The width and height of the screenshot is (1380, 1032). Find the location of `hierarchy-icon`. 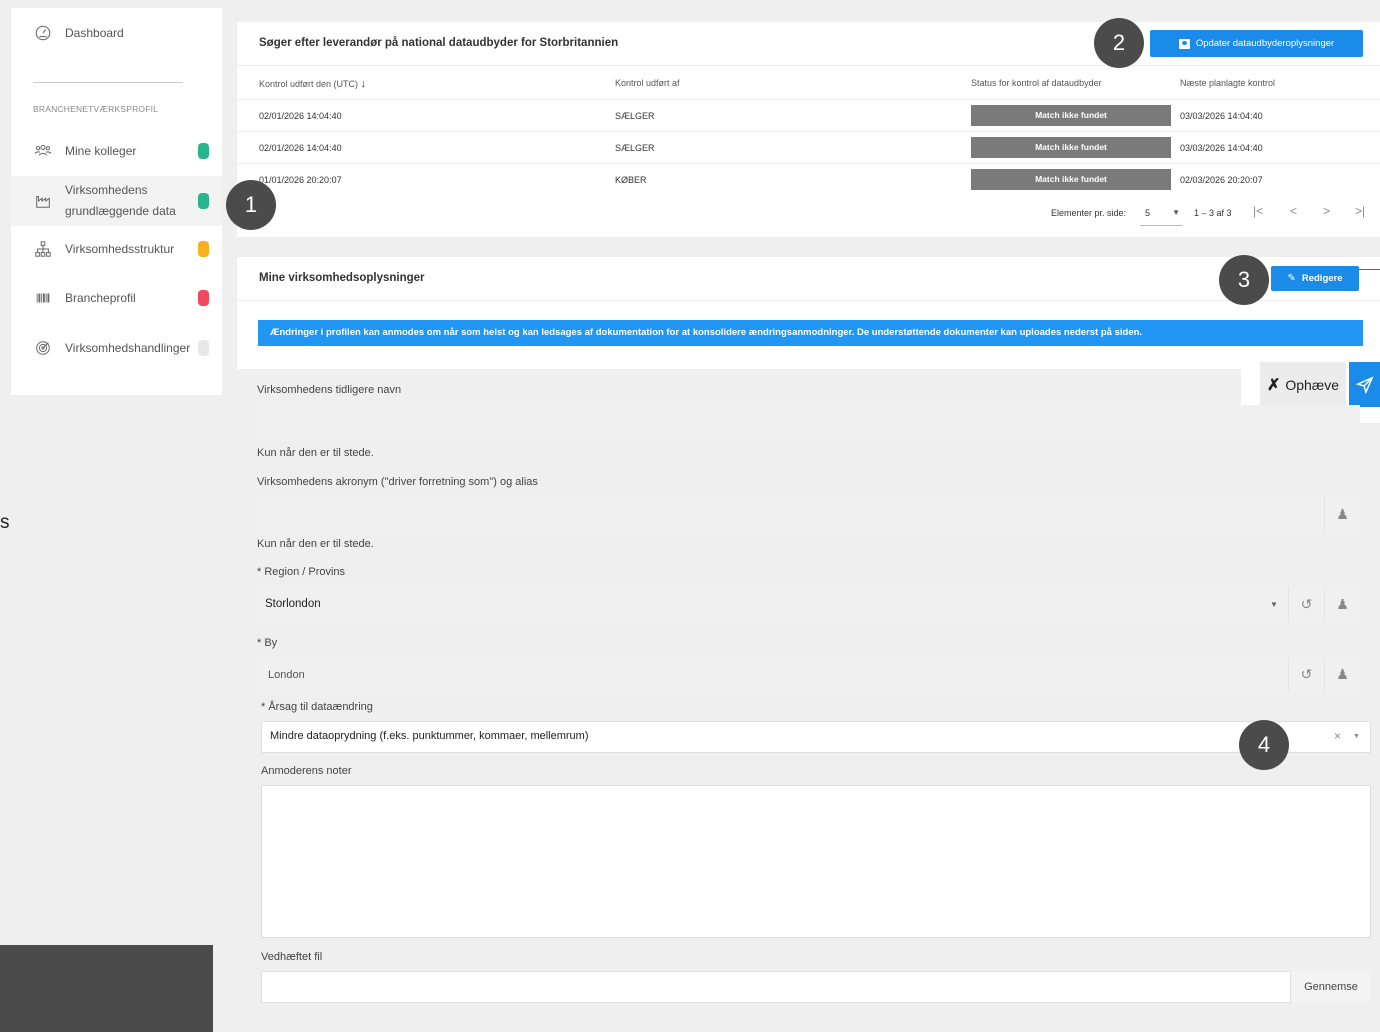

hierarchy-icon is located at coordinates (43, 249).